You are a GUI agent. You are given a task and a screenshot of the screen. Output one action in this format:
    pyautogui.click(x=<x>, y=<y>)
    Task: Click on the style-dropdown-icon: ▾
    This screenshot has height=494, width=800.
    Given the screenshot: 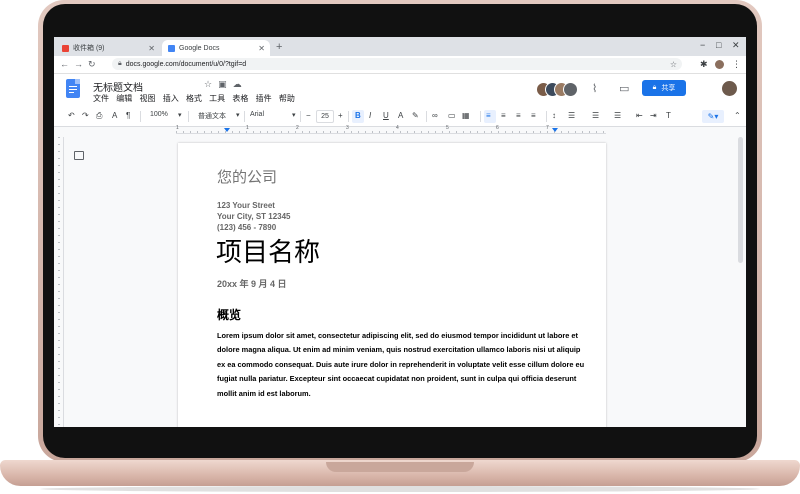 What is the action you would take?
    pyautogui.click(x=238, y=115)
    